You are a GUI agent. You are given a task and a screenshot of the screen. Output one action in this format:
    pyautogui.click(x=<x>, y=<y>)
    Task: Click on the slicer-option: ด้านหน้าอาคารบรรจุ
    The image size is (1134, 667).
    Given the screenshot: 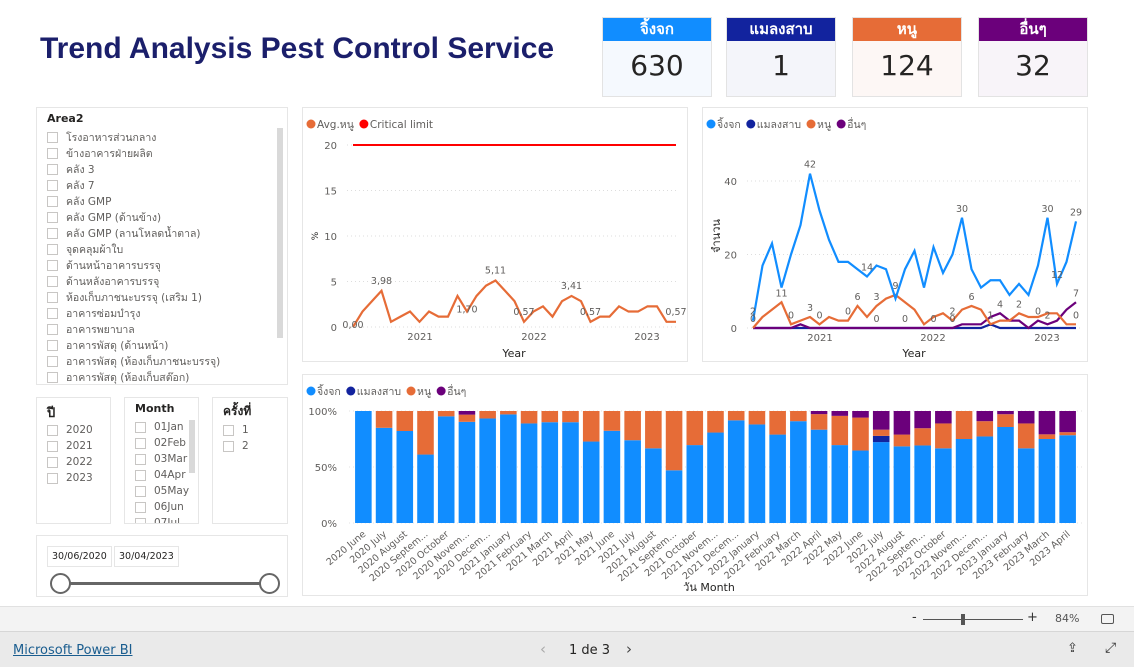 What is the action you would take?
    pyautogui.click(x=104, y=265)
    